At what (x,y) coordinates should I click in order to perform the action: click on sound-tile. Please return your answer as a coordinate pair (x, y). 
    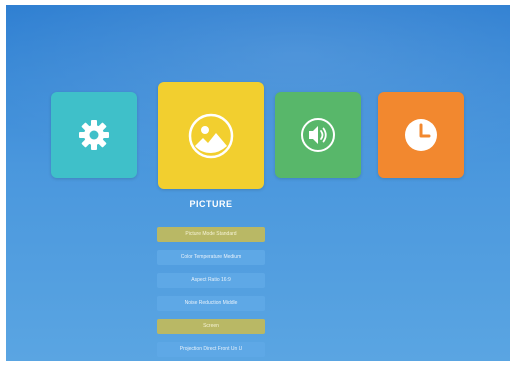
    Looking at the image, I should click on (318, 135).